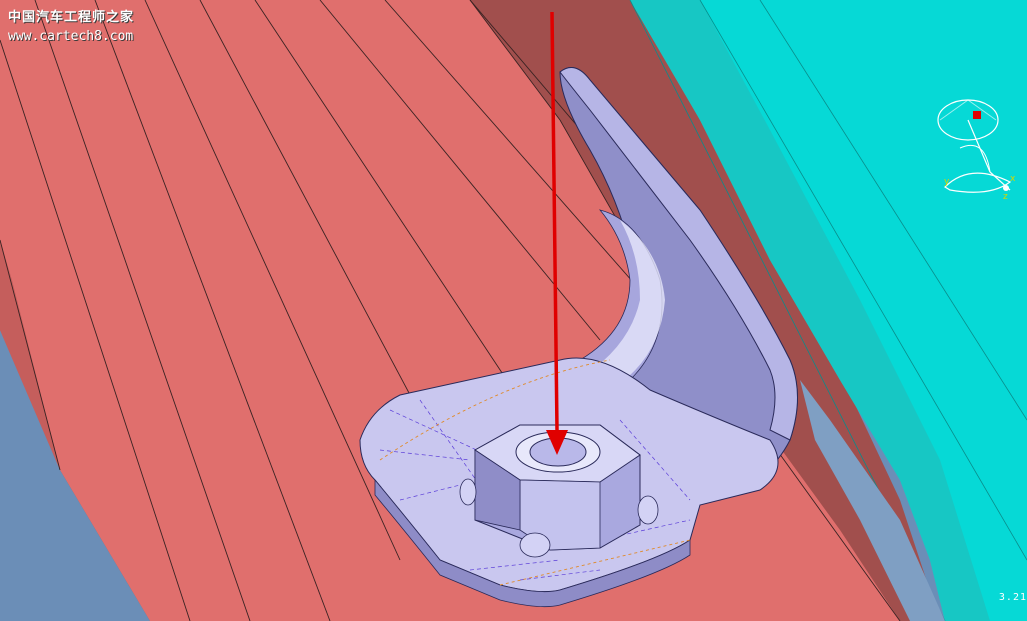 Image resolution: width=1027 pixels, height=621 pixels. Describe the element at coordinates (1005, 197) in the screenshot. I see `axis-z-label: z` at that location.